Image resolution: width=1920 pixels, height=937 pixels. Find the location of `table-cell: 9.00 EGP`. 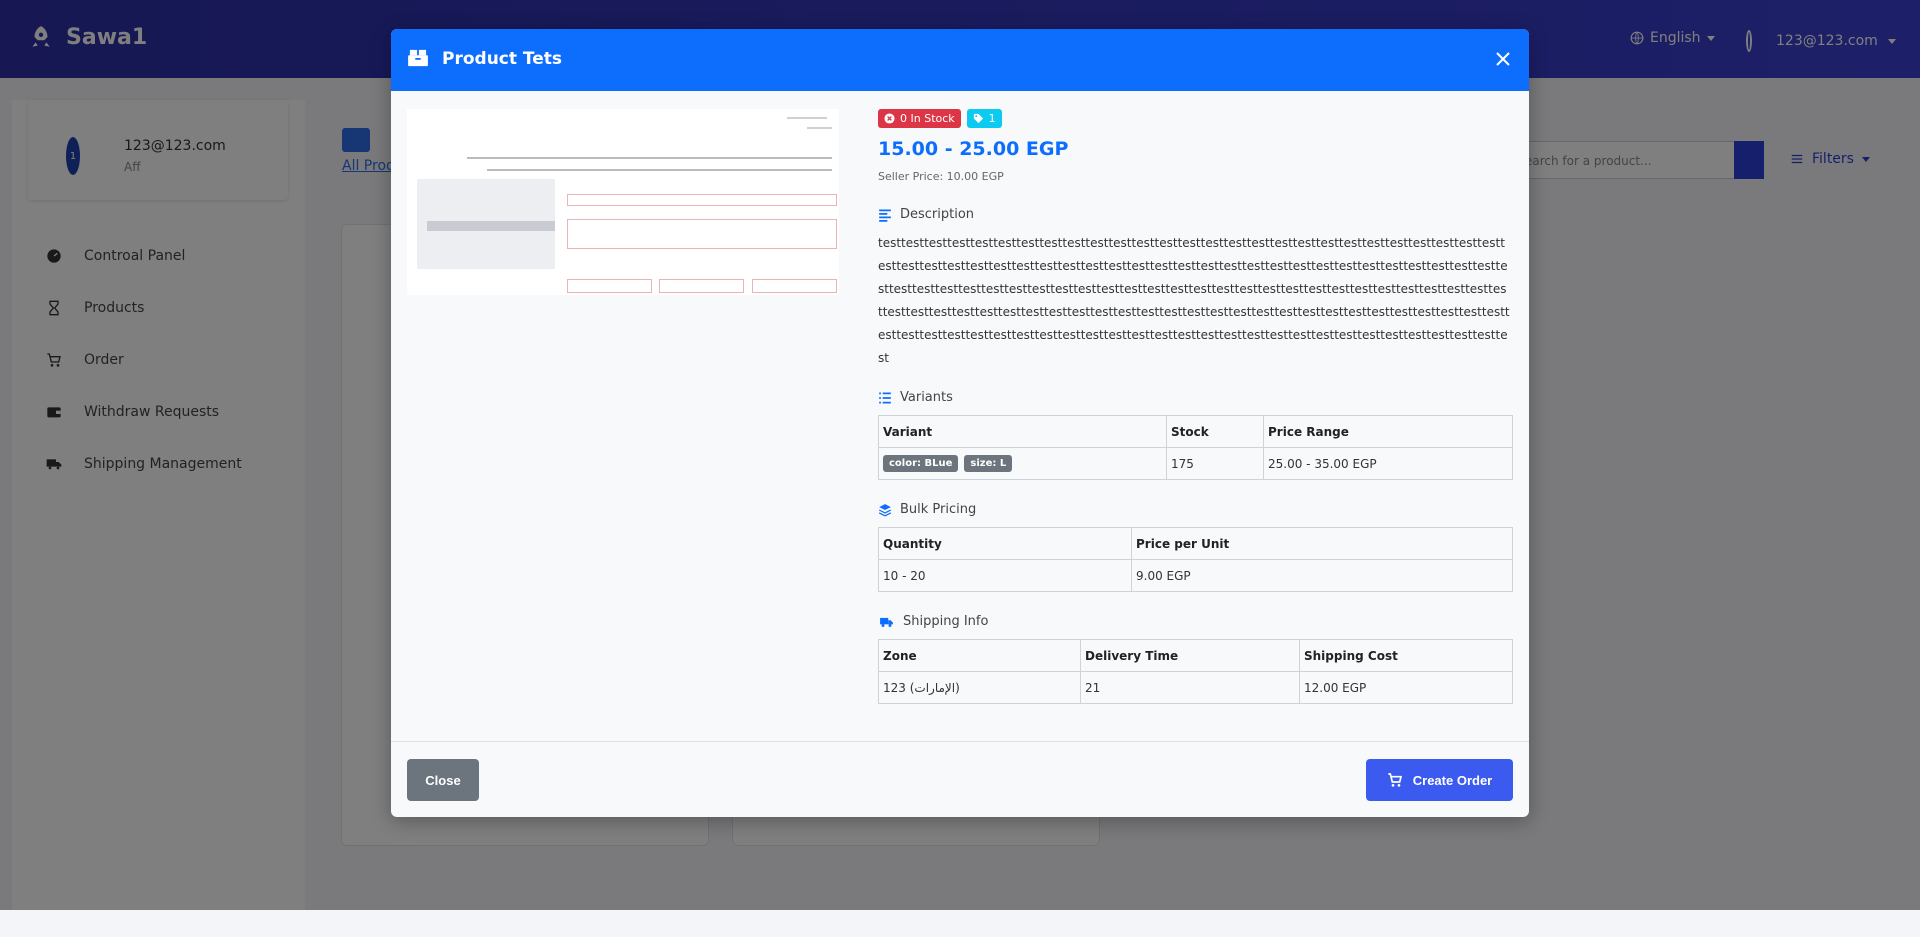

table-cell: 9.00 EGP is located at coordinates (1322, 575).